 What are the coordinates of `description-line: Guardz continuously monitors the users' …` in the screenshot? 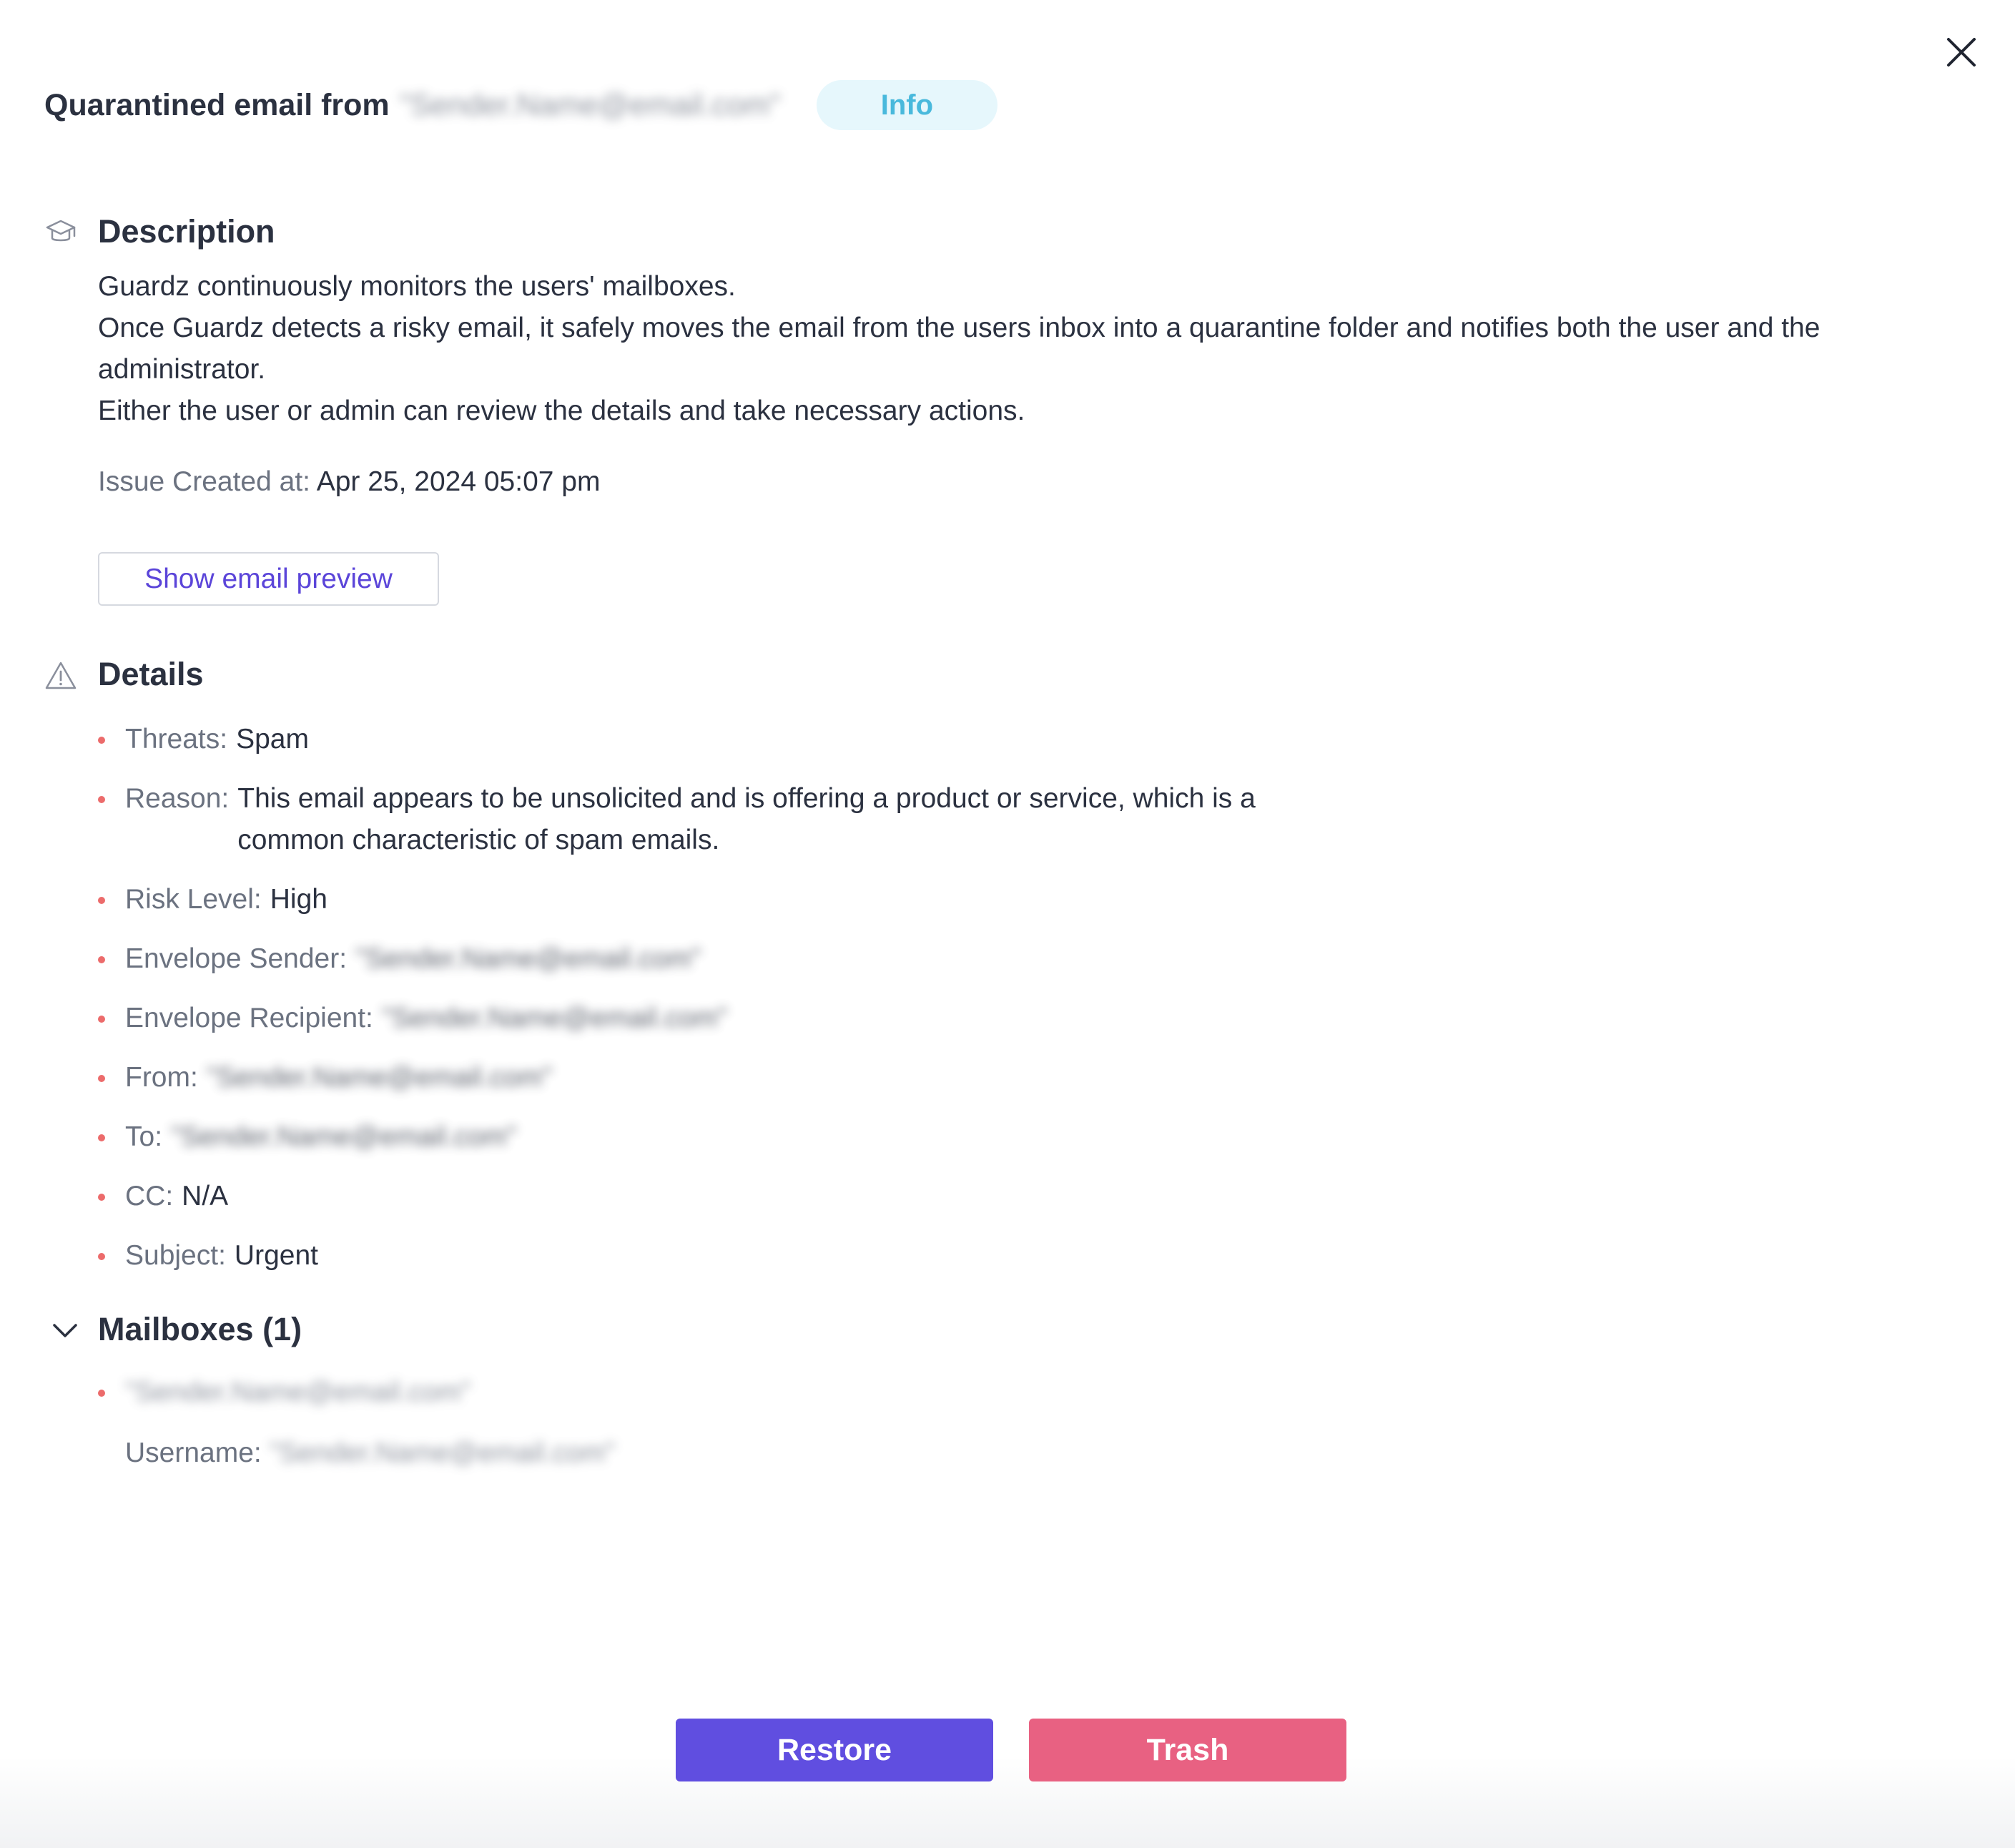 It's located at (417, 287).